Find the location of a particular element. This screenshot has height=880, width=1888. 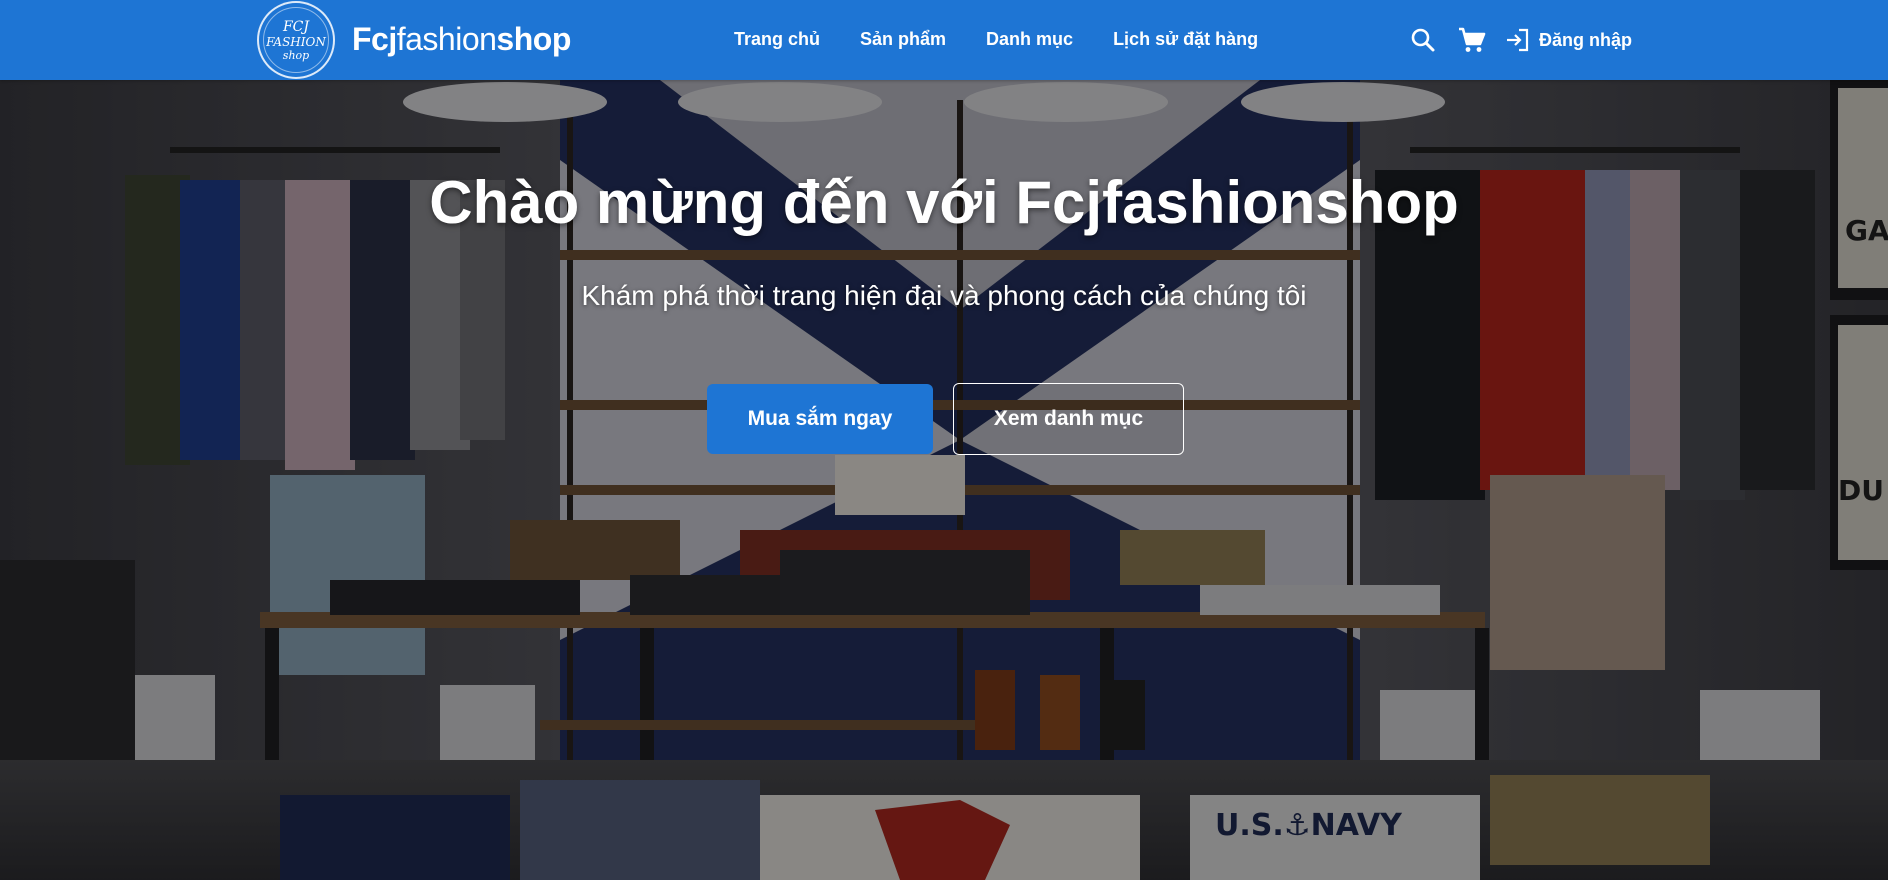

brand-logo: FCJ FASHION shop is located at coordinates (296, 40).